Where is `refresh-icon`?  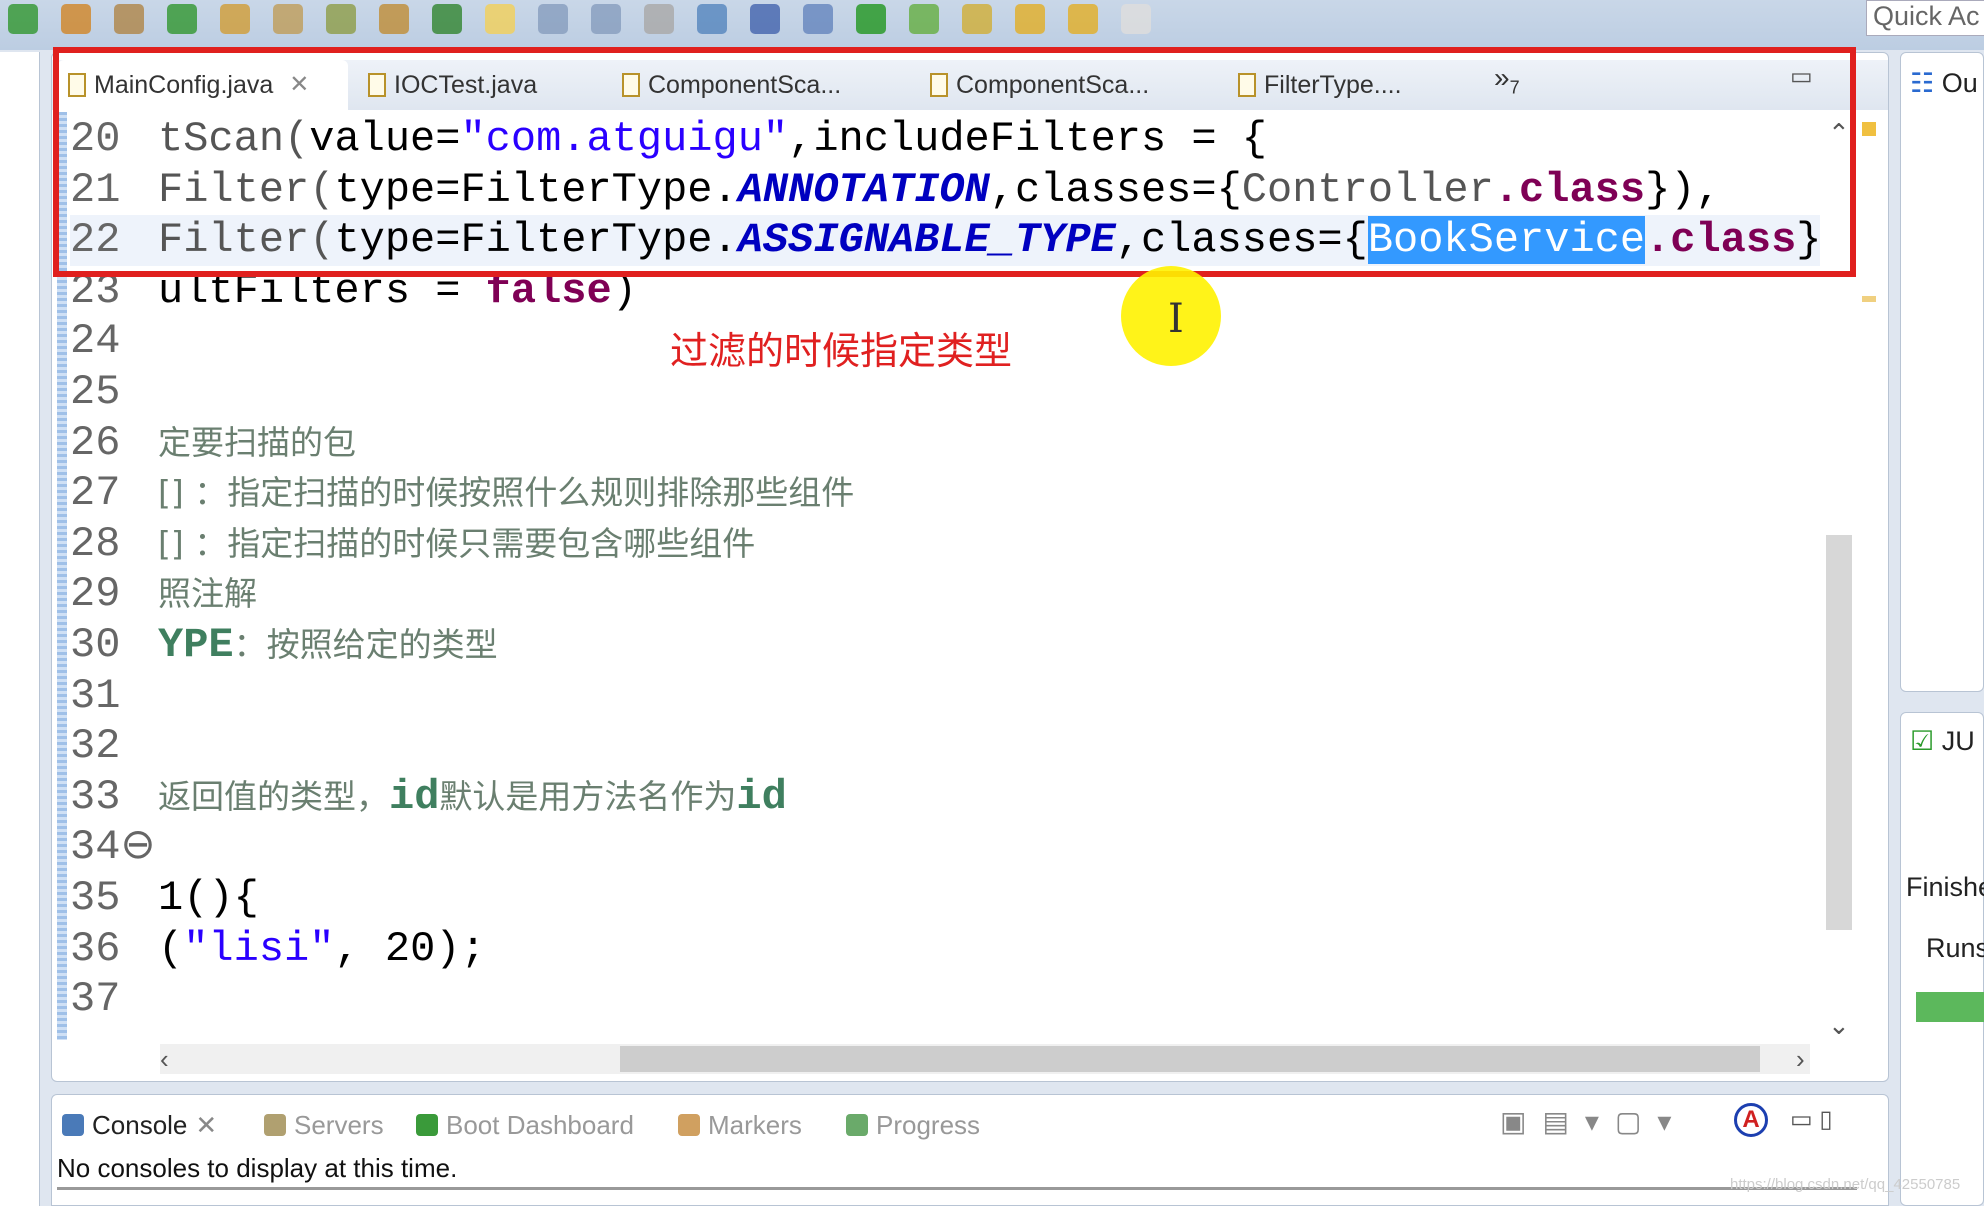
refresh-icon is located at coordinates (182, 19).